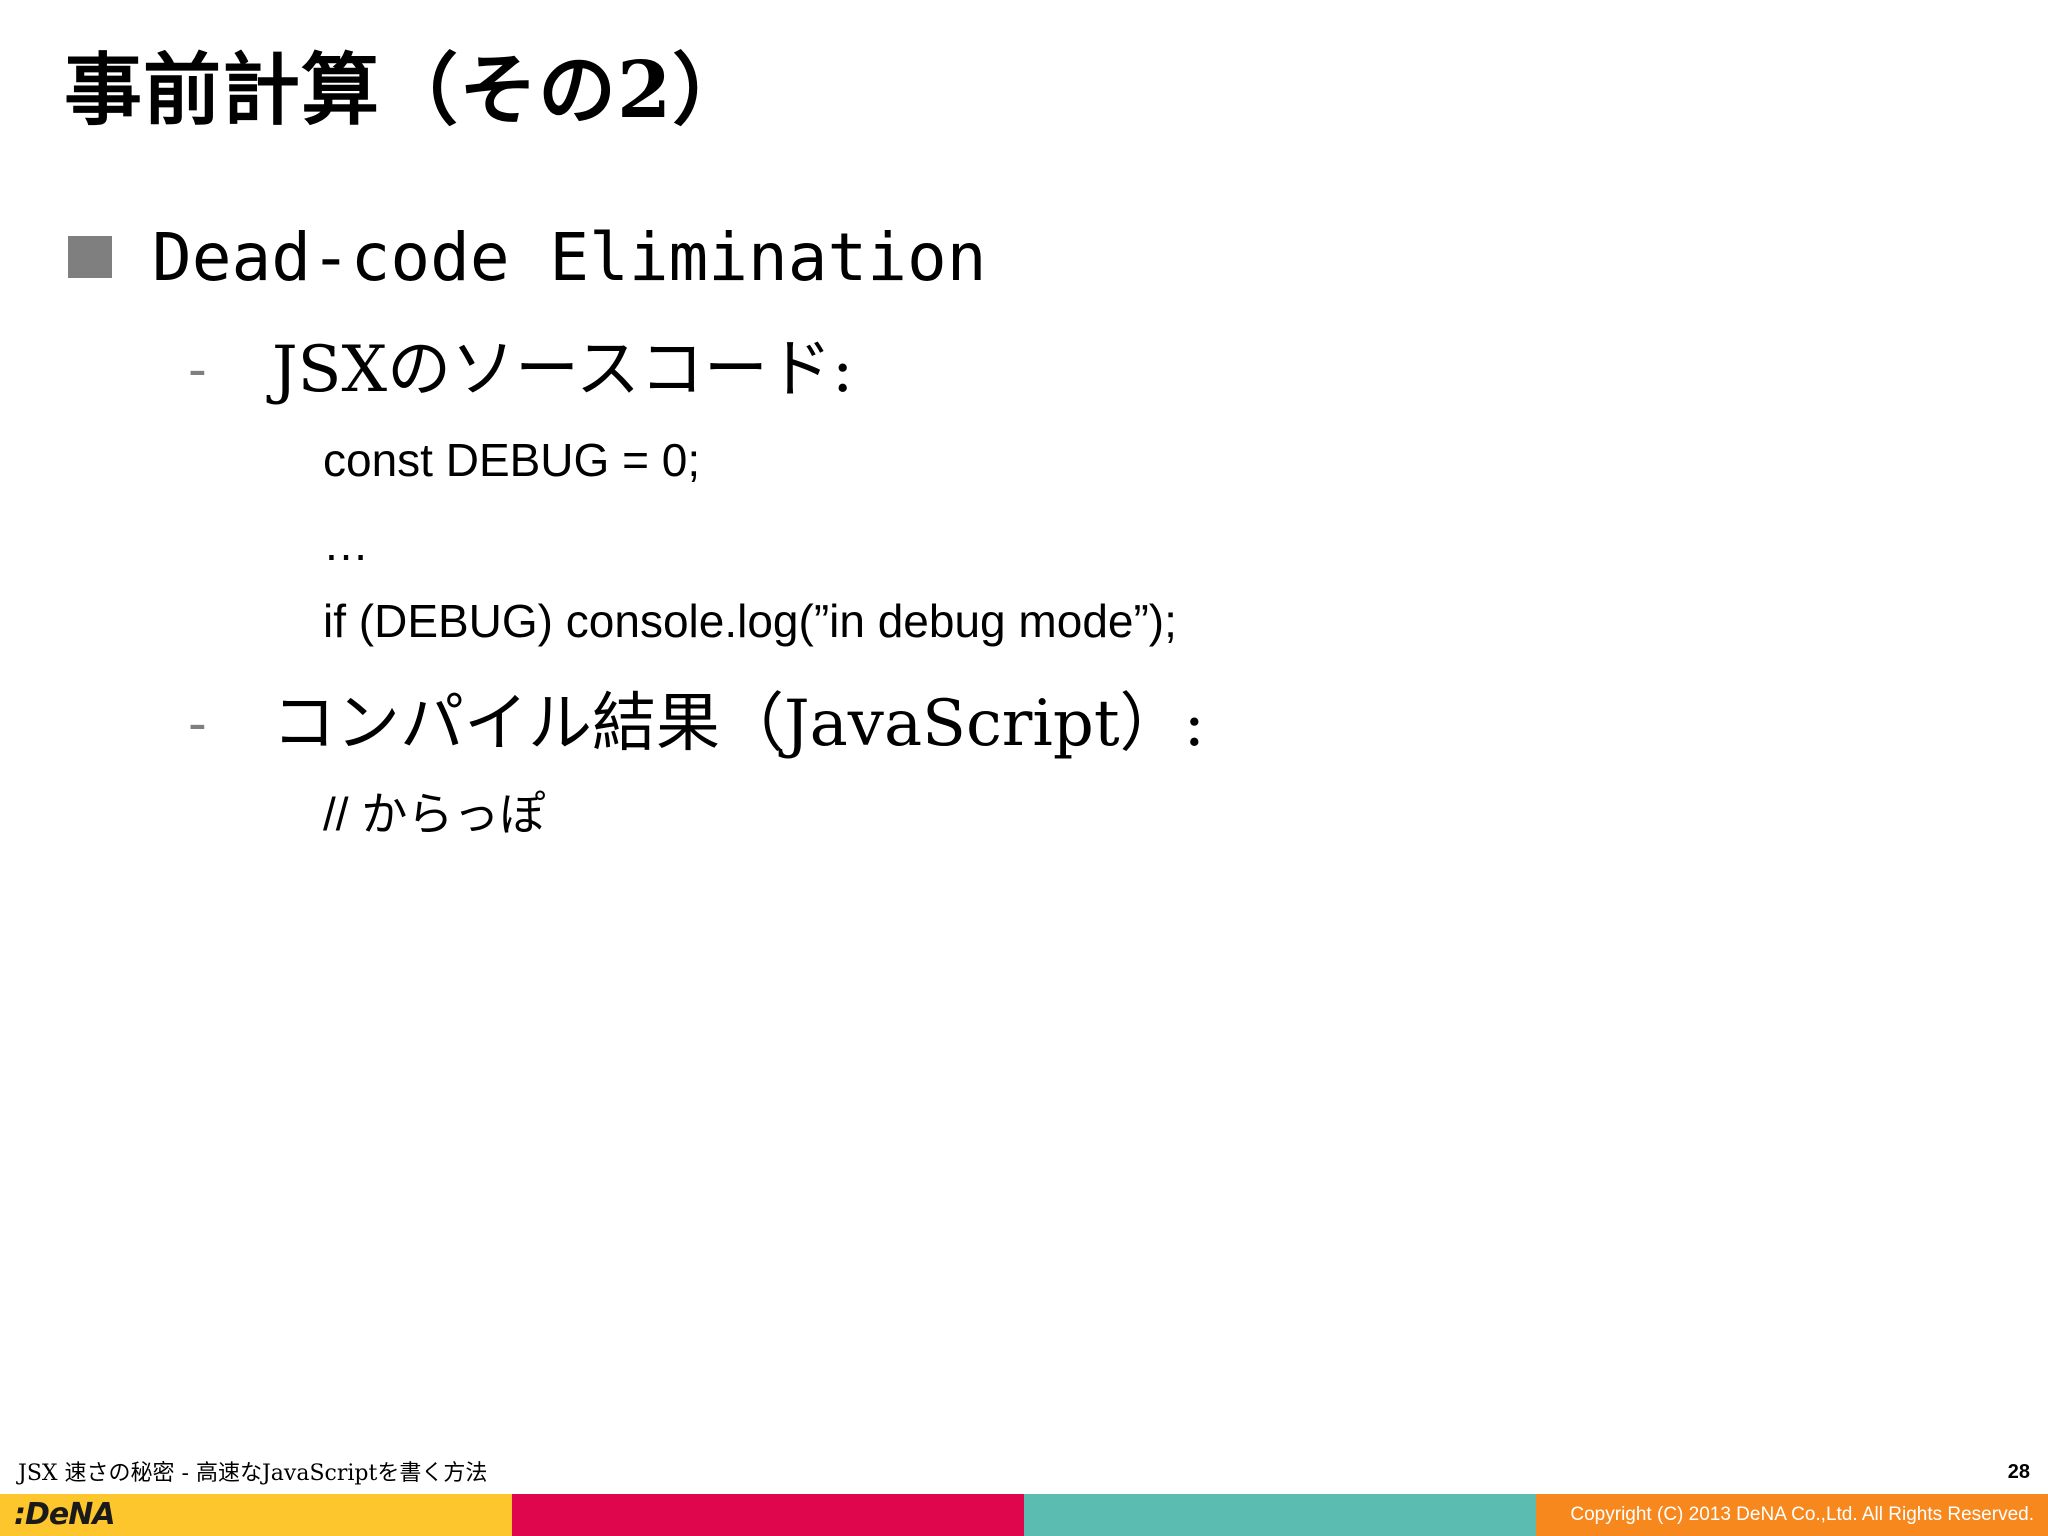 The image size is (2048, 1536). Describe the element at coordinates (253, 1473) in the screenshot. I see `footer-presentation-title: JSX 速さの秘密 - 高速なJavaScriptを書く方法` at that location.